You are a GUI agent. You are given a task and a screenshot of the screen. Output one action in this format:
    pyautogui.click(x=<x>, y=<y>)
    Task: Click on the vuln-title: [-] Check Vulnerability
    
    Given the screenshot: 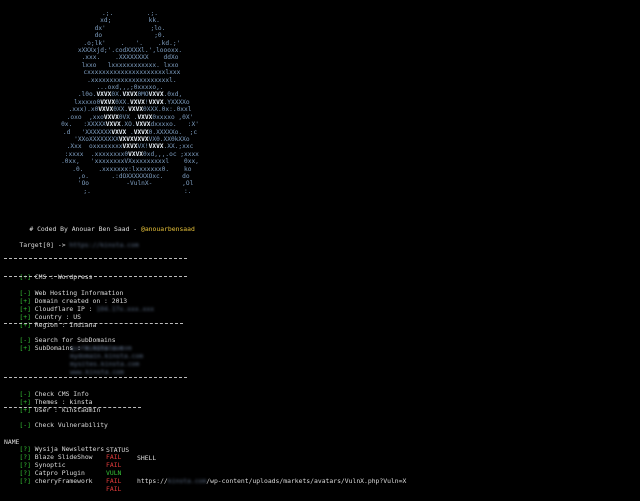 What is the action you would take?
    pyautogui.click(x=56, y=425)
    